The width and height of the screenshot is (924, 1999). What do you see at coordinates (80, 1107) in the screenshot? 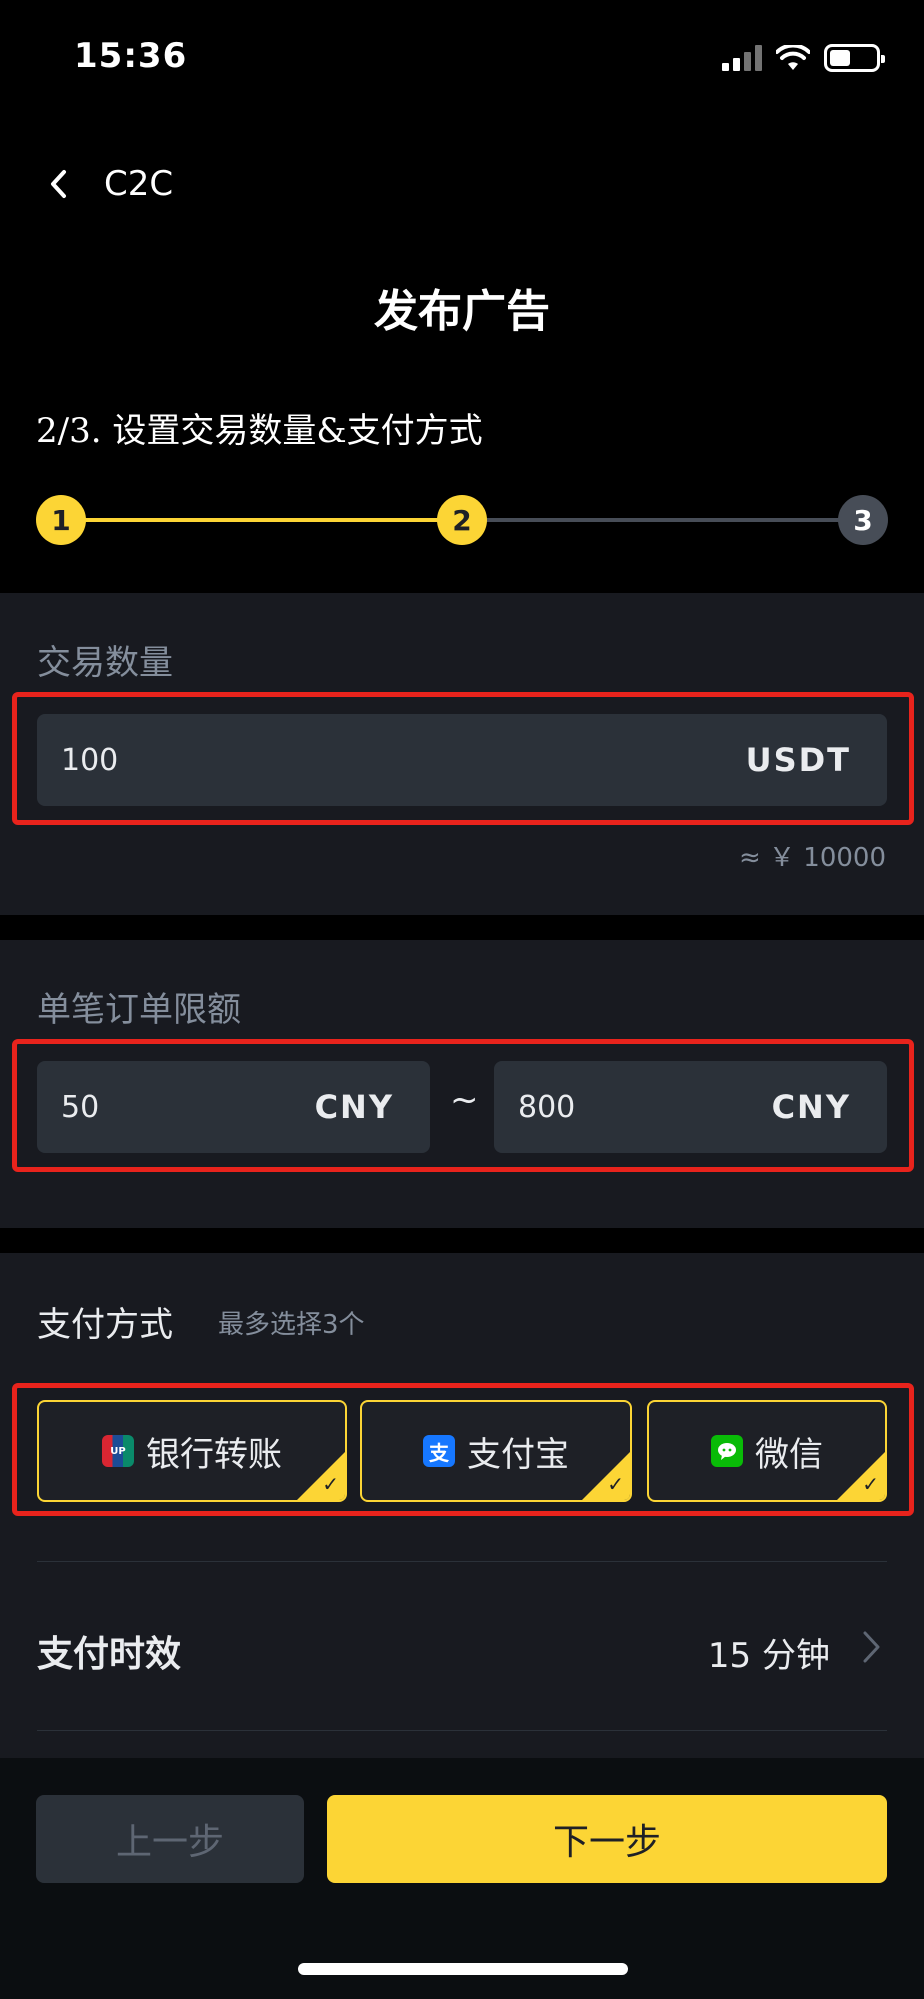
I see `min-limit-value: 50` at bounding box center [80, 1107].